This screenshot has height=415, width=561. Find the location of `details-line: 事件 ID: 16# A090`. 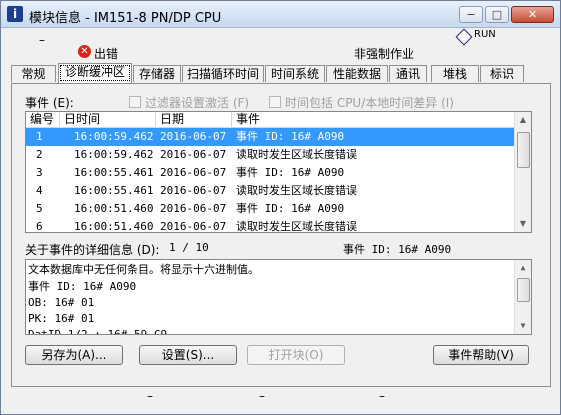

details-line: 事件 ID: 16# A090 is located at coordinates (82, 286).